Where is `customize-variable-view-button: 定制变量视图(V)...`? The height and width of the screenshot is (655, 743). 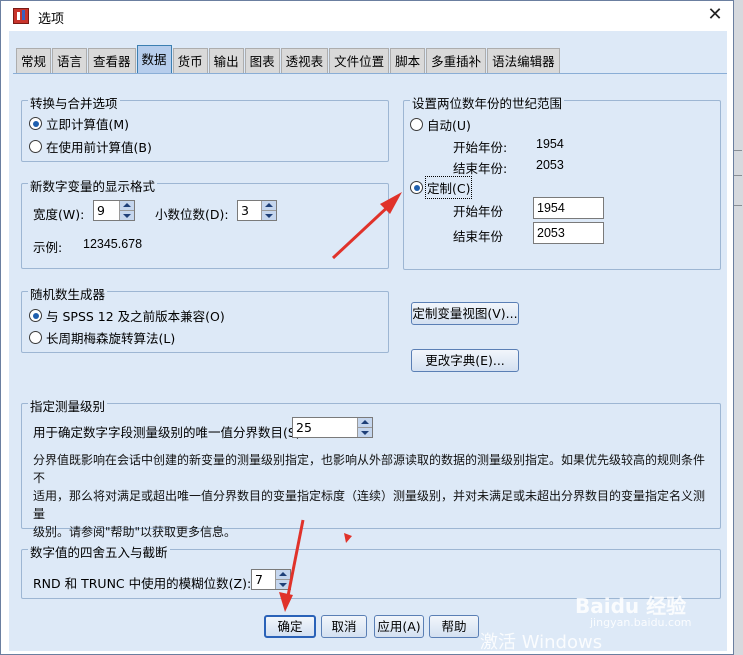
customize-variable-view-button: 定制变量视图(V)... is located at coordinates (465, 313).